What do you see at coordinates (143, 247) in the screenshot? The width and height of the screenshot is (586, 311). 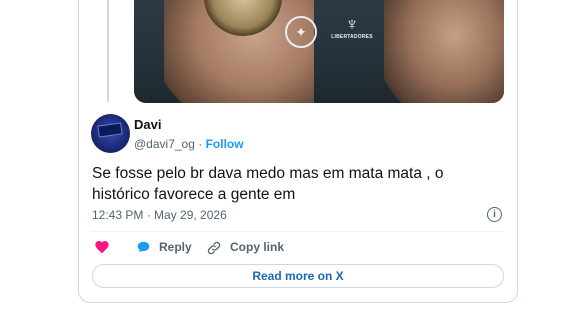 I see `speech-bubble-icon` at bounding box center [143, 247].